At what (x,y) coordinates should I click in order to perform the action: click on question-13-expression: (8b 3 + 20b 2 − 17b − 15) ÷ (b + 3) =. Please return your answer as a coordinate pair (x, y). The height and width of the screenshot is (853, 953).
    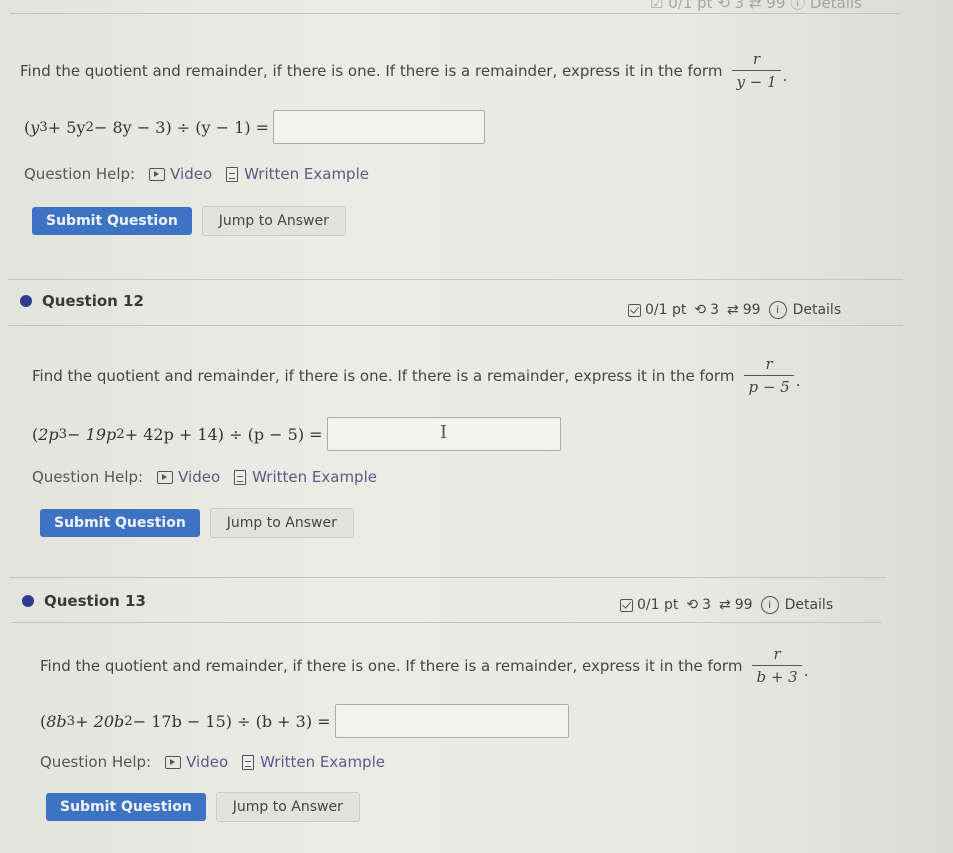
    Looking at the image, I should click on (304, 721).